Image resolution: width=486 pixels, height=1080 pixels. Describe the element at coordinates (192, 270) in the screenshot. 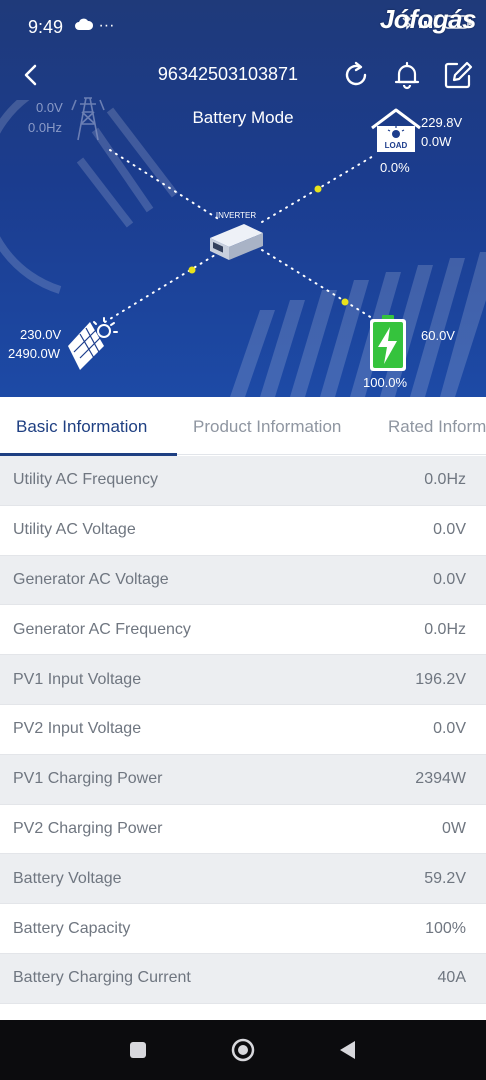

I see `solar-flow-dot` at that location.